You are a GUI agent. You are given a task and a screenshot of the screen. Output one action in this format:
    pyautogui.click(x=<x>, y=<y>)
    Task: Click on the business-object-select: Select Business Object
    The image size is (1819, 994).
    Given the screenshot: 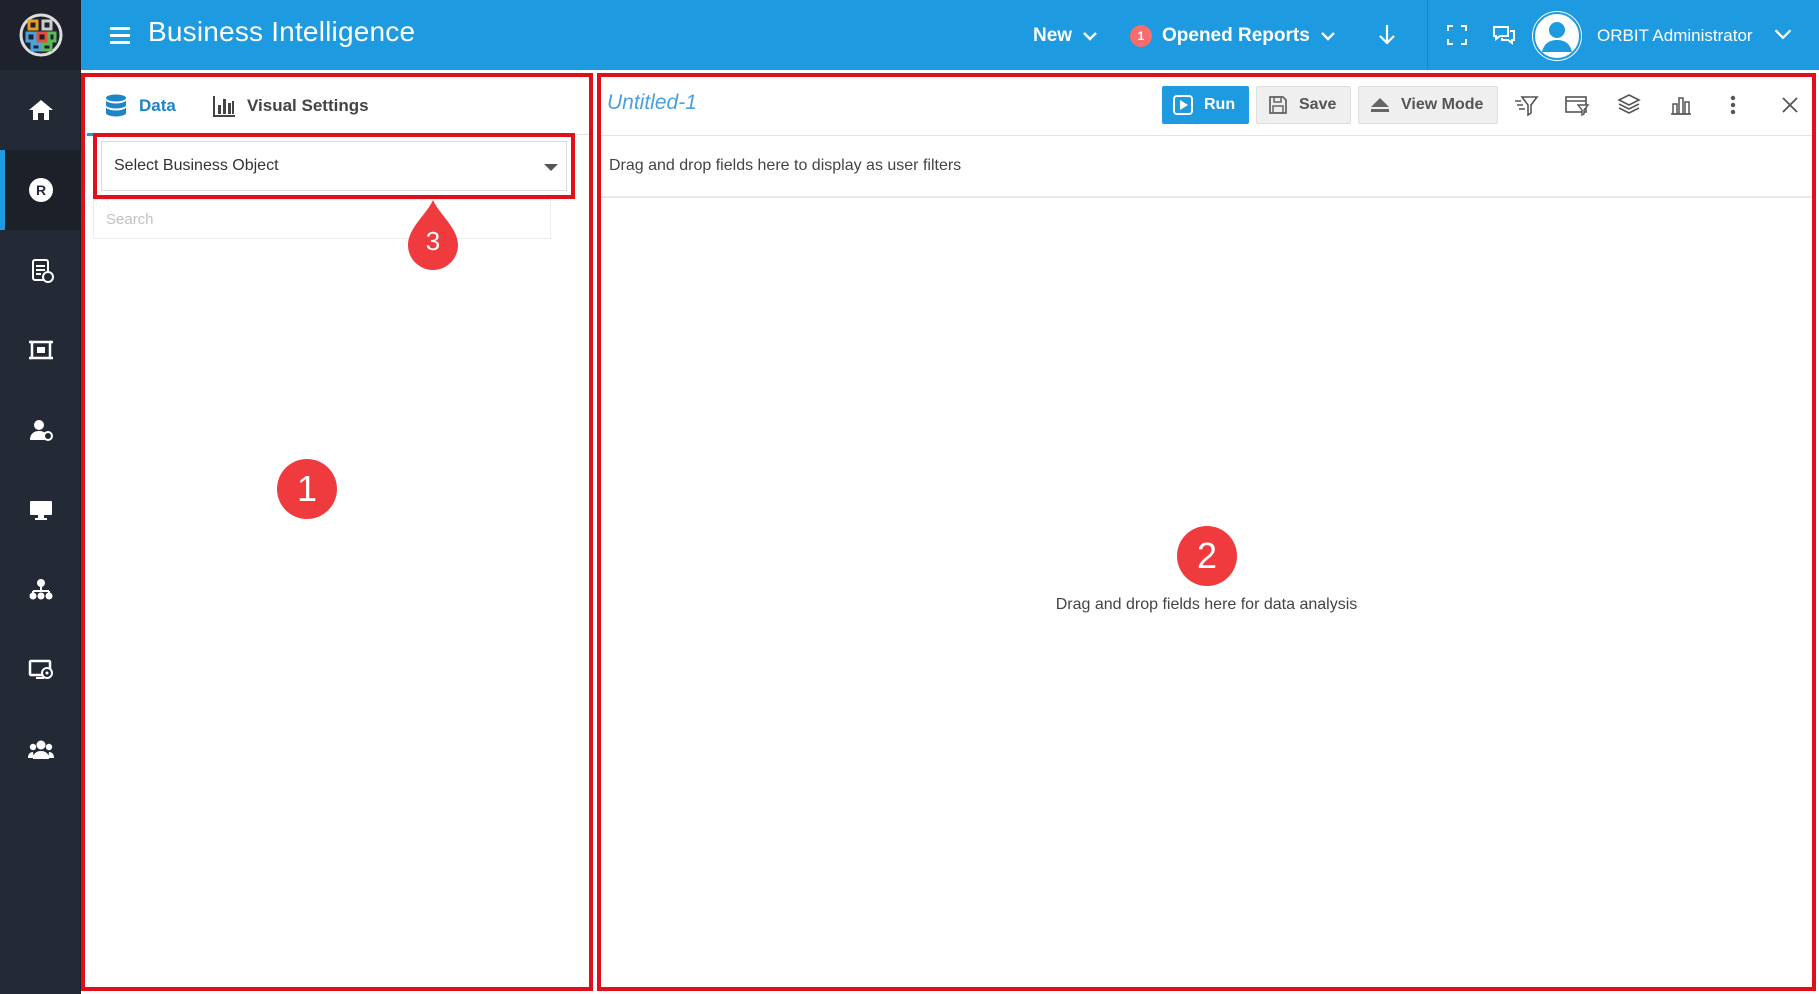 What is the action you would take?
    pyautogui.click(x=334, y=166)
    